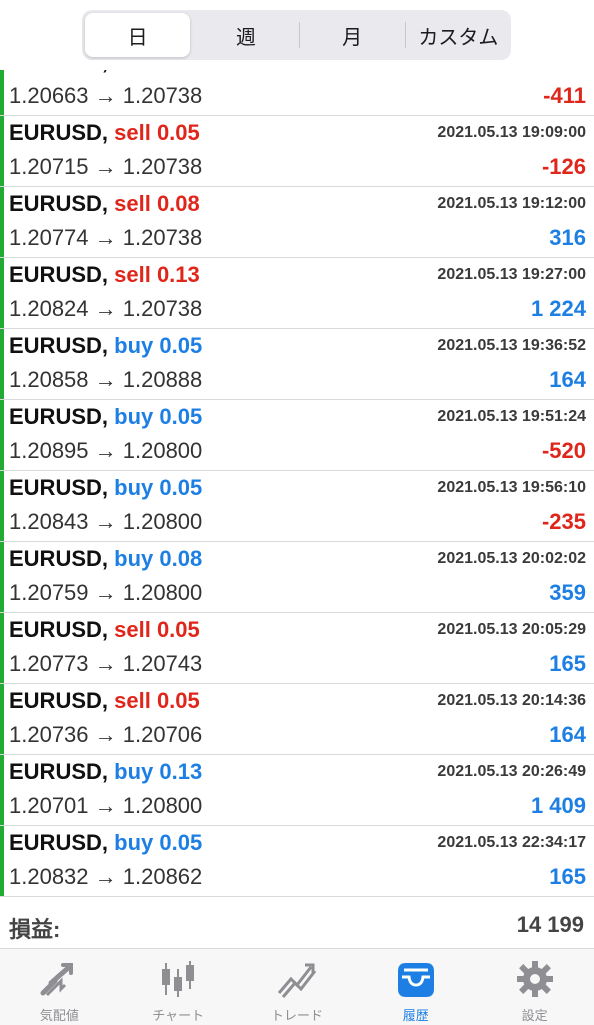 The width and height of the screenshot is (594, 1025). What do you see at coordinates (511, 842) in the screenshot?
I see `trade-time: 2021.05.13 22:34:17` at bounding box center [511, 842].